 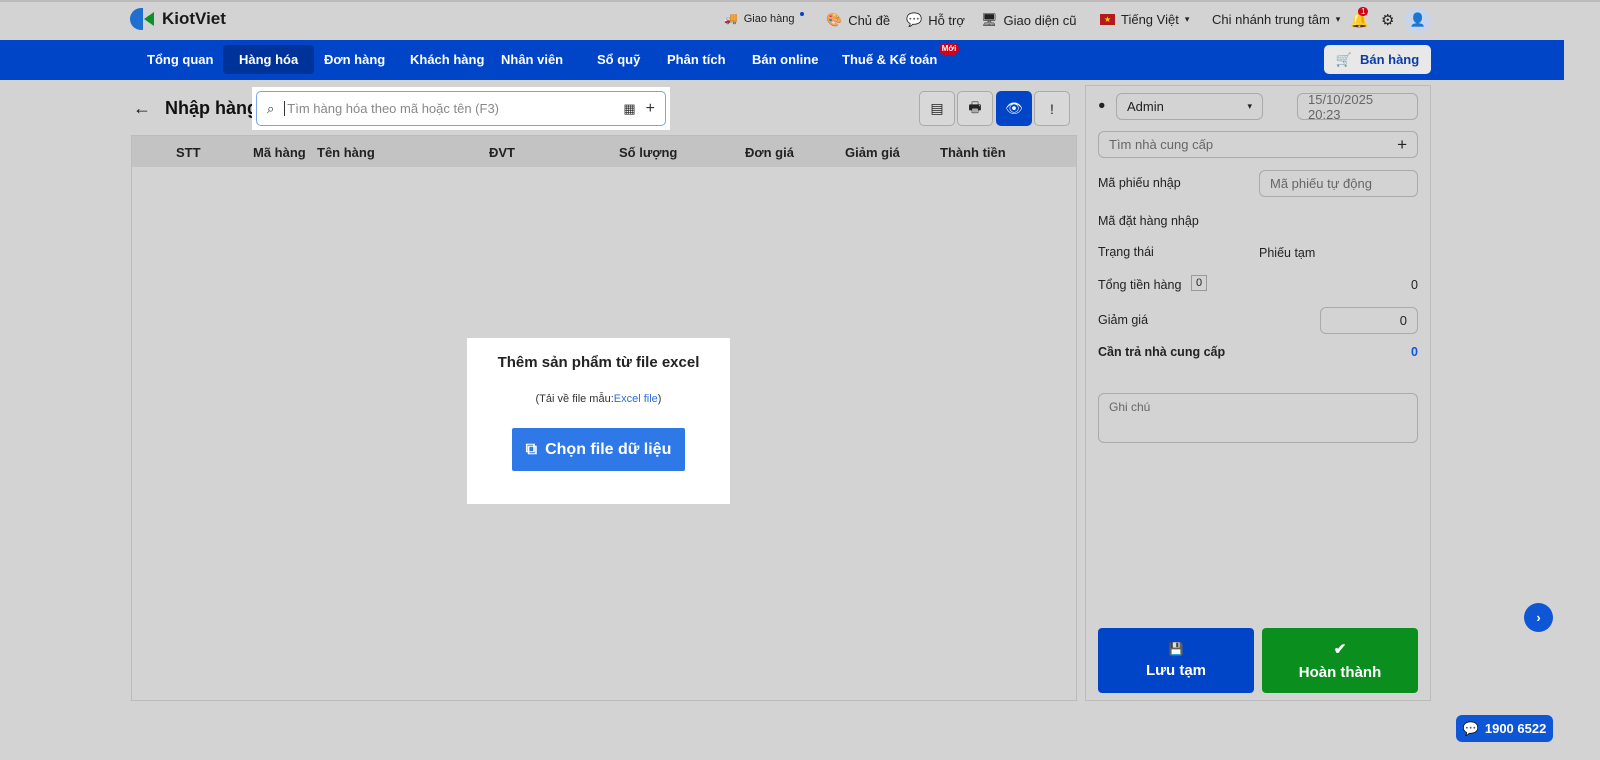 I want to click on view-button: 👁, so click(x=1014, y=108).